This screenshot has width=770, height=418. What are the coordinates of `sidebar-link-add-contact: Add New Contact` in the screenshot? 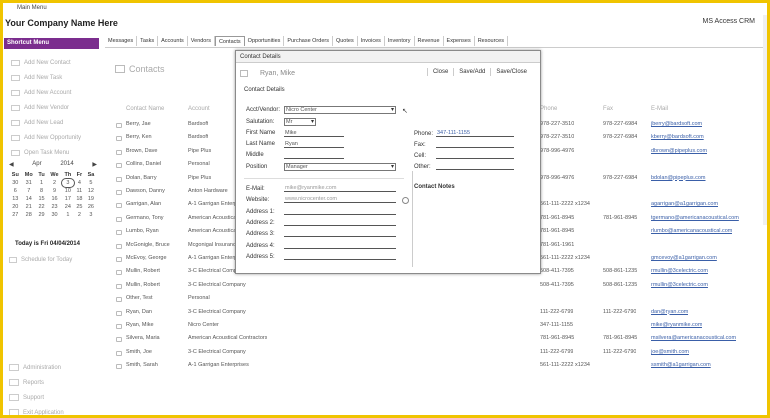 It's located at (57, 62).